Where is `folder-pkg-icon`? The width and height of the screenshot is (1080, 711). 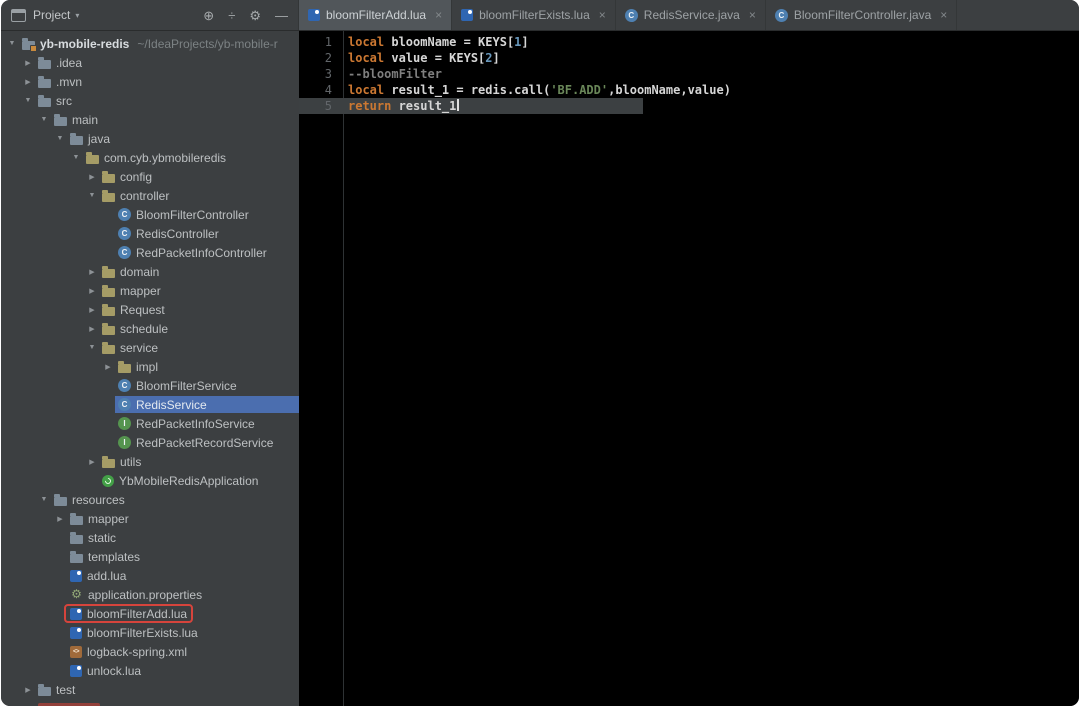
folder-pkg-icon is located at coordinates (92, 157).